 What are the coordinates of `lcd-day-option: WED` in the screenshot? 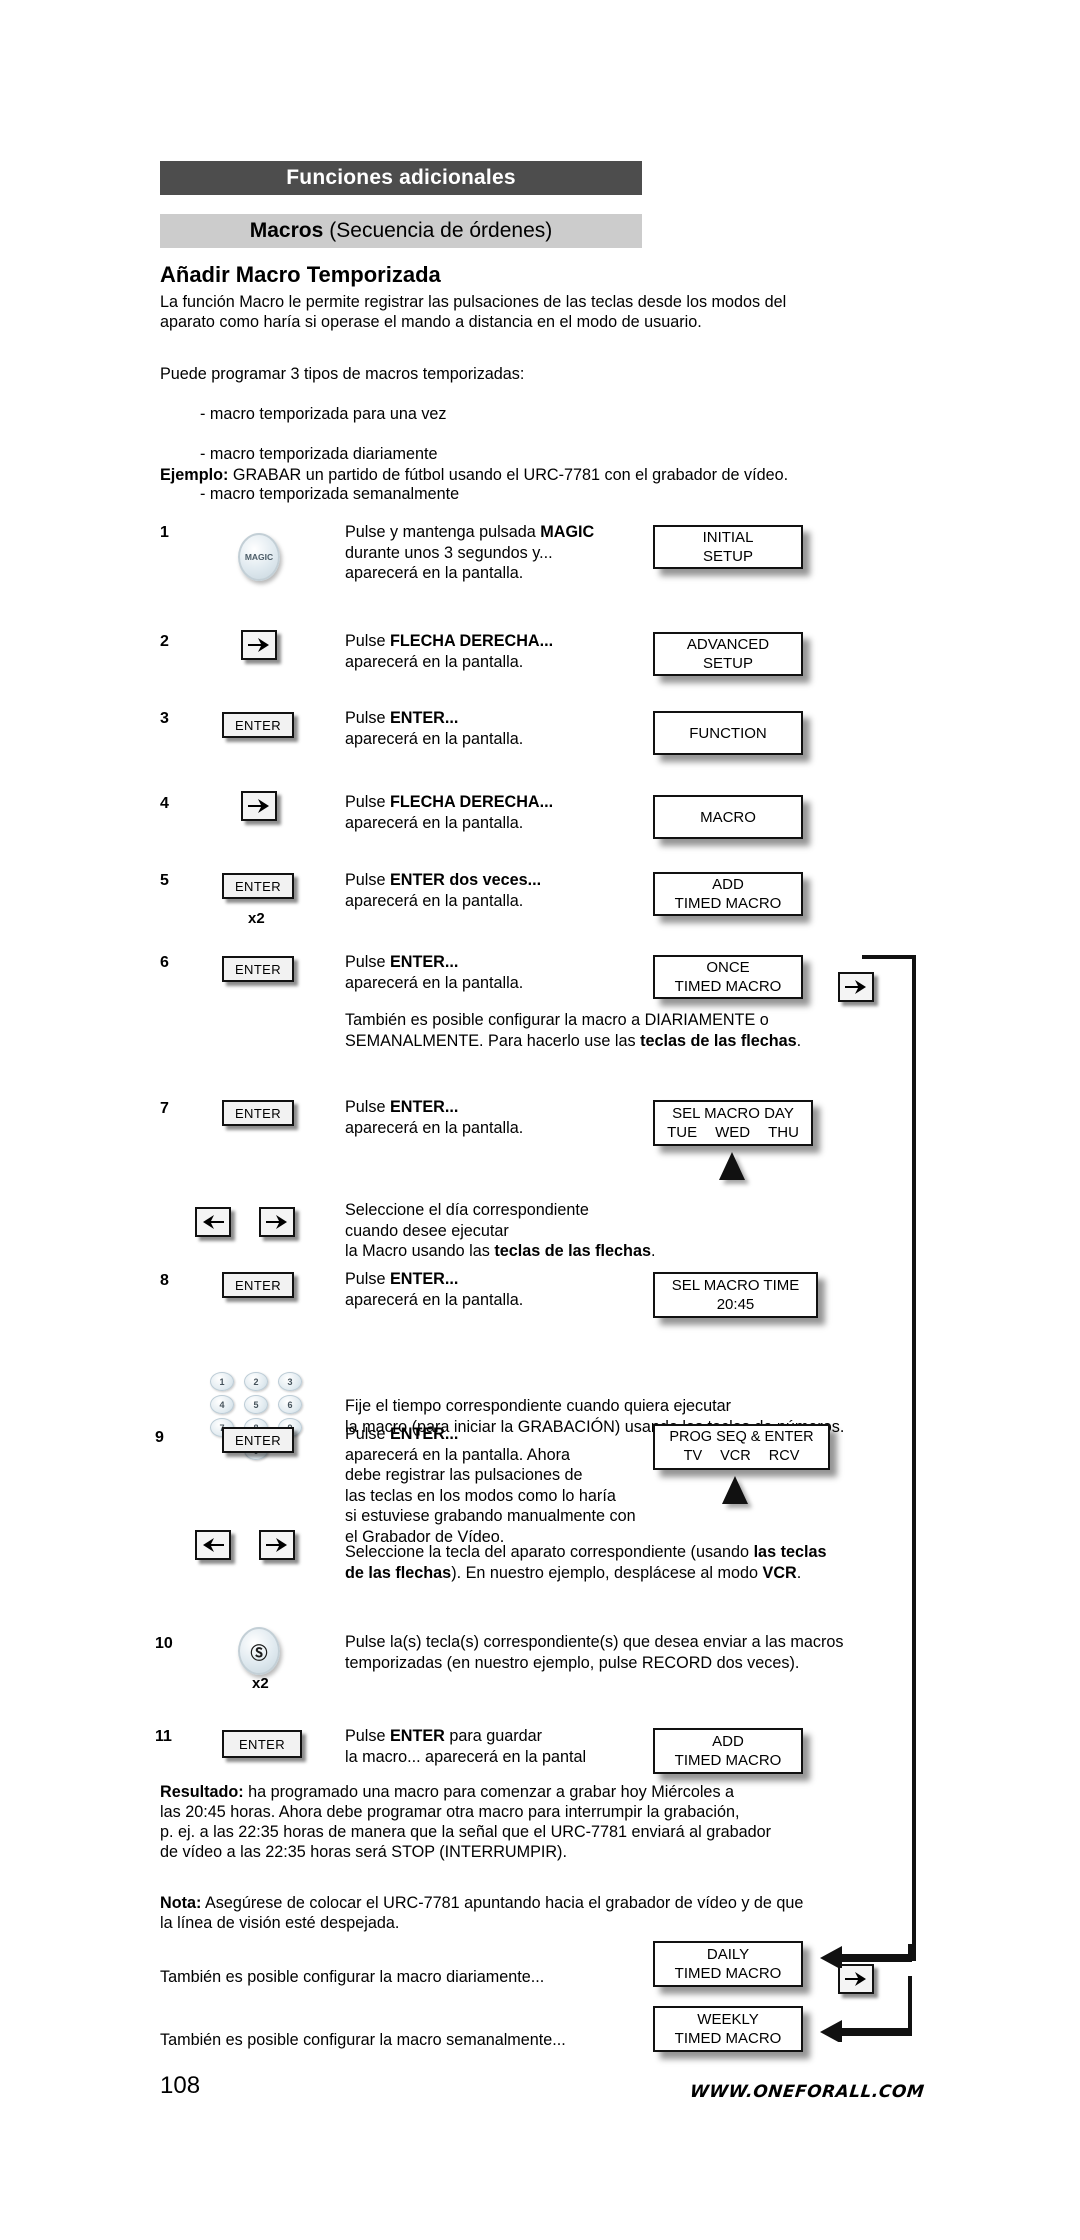 It's located at (733, 1132).